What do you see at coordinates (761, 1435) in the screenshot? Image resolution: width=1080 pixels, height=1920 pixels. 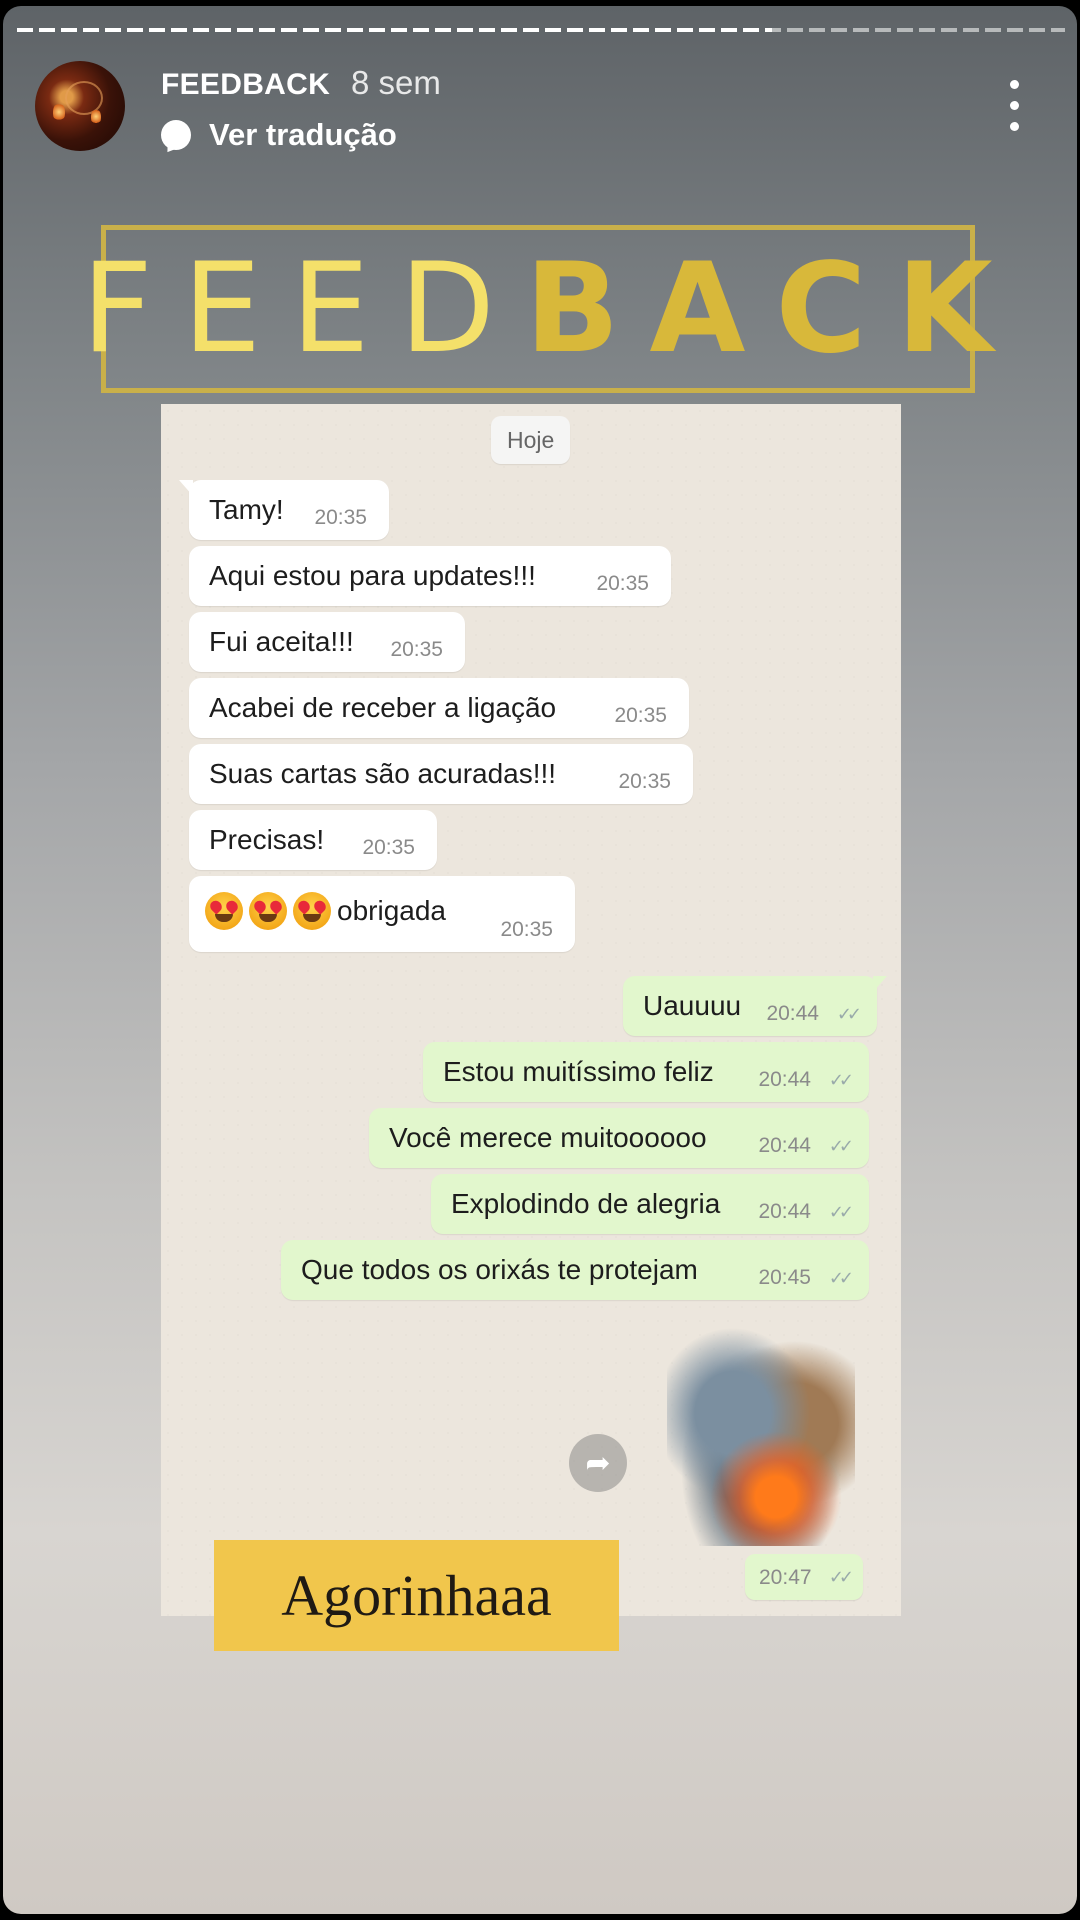 I see `hug-sticker` at bounding box center [761, 1435].